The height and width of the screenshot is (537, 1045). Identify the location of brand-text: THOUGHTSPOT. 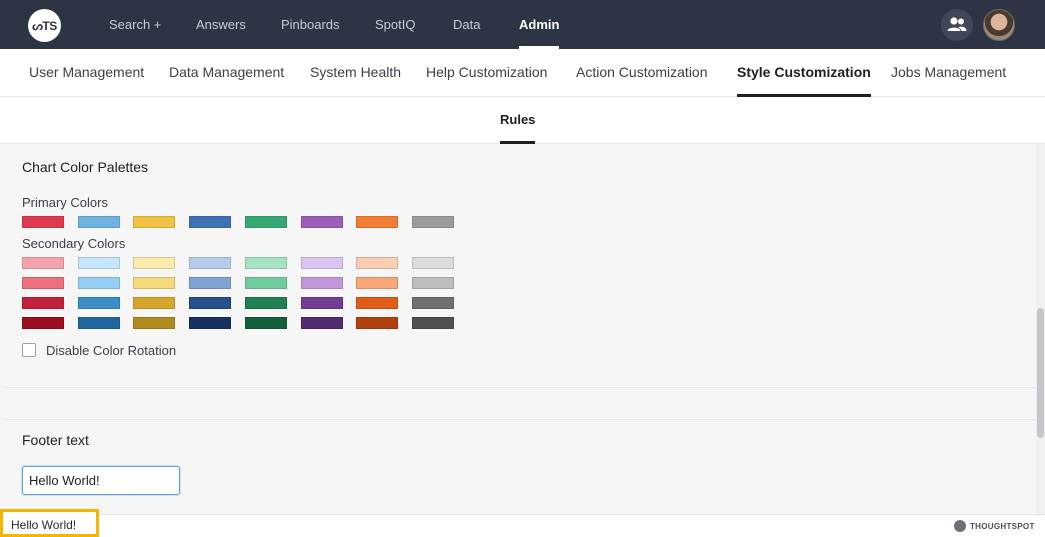
(1002, 526).